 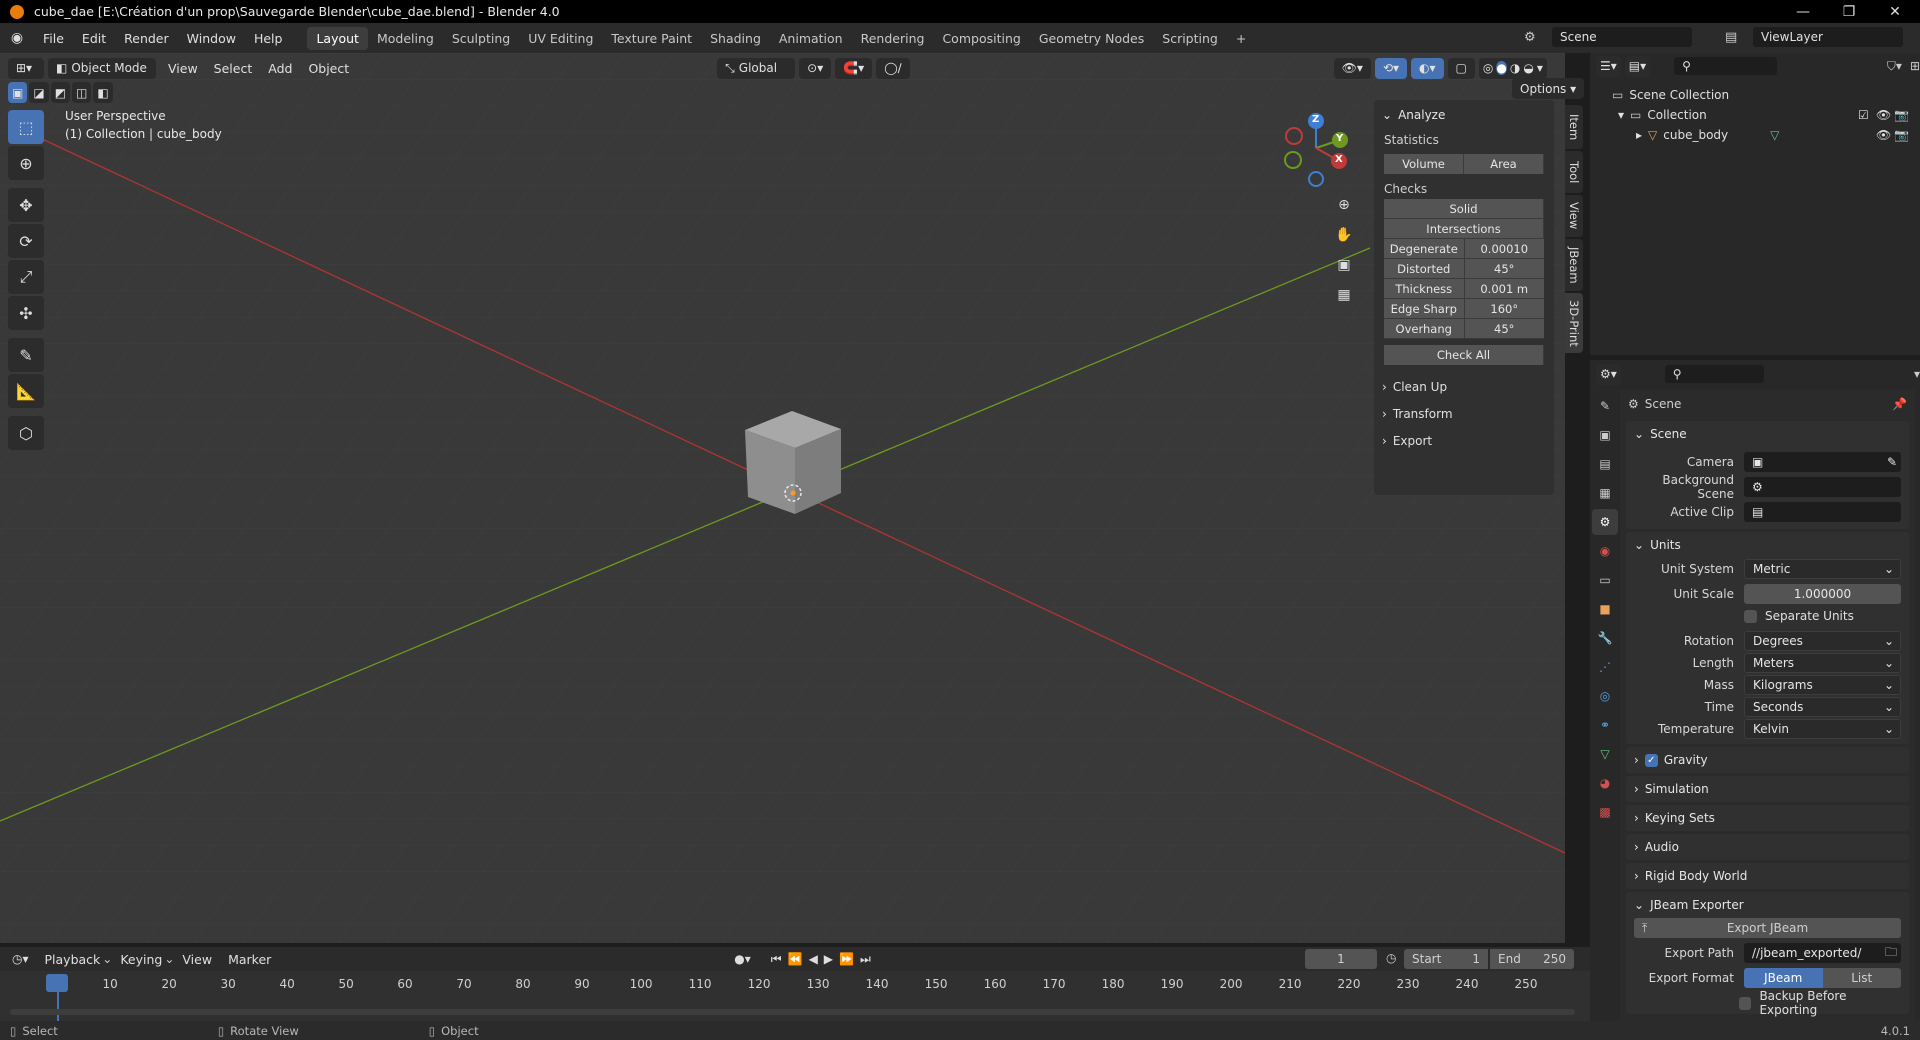 I want to click on check-all-button: Check All, so click(x=1464, y=355).